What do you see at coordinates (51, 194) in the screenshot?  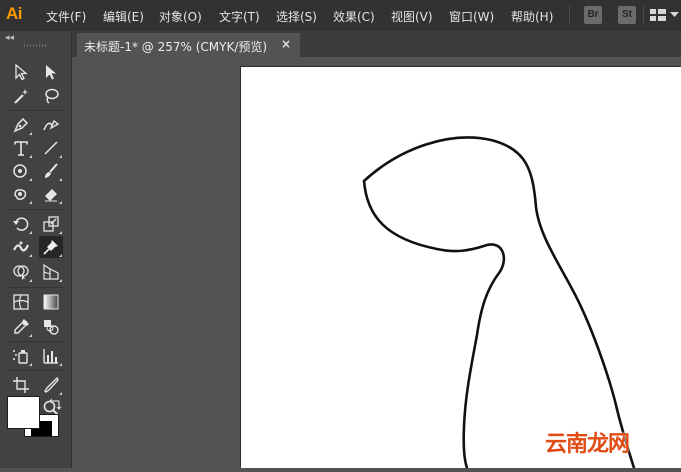 I see `eraser-tool-icon` at bounding box center [51, 194].